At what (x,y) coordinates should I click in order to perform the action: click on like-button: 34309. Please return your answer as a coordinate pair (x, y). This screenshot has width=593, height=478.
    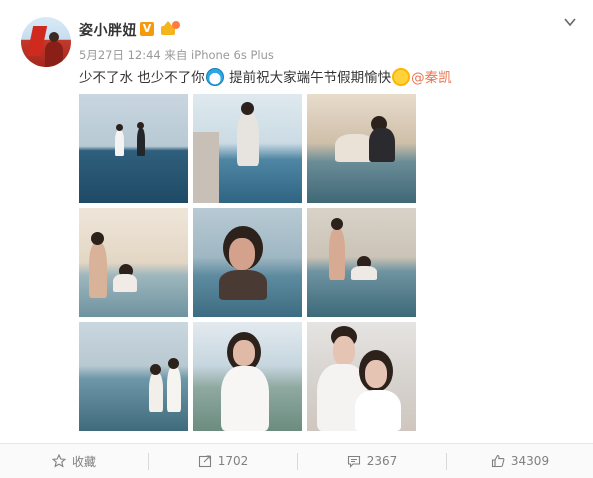
    Looking at the image, I should click on (520, 461).